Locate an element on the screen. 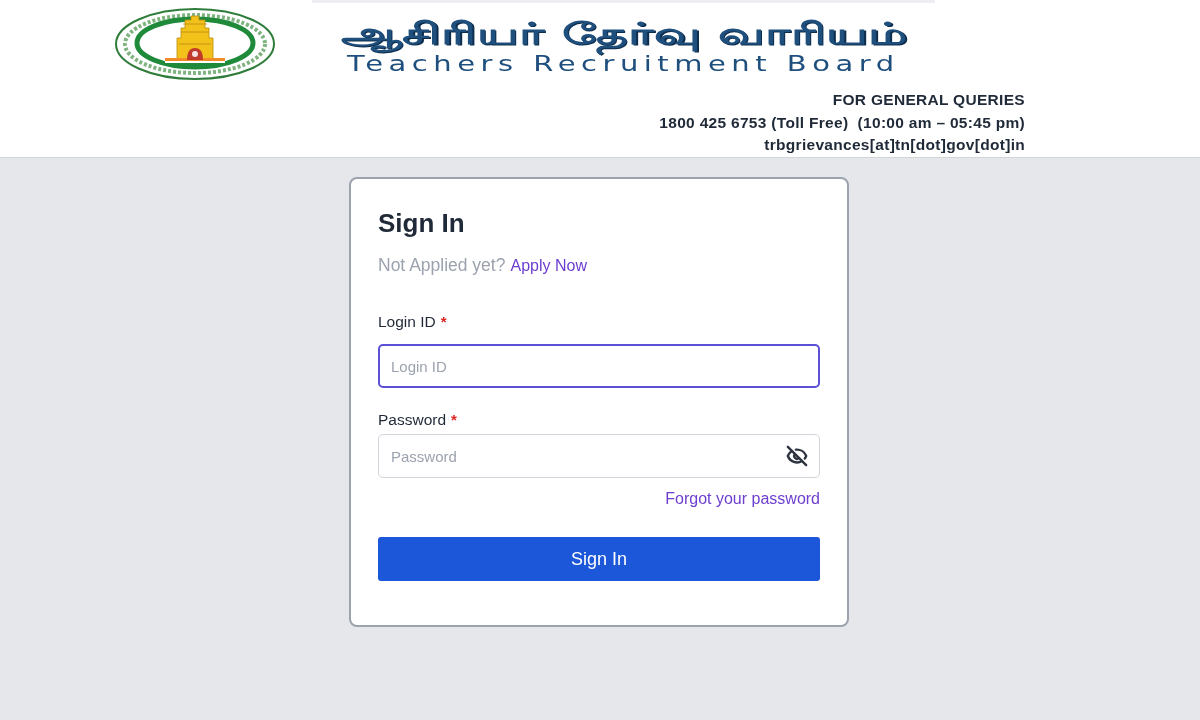 The width and height of the screenshot is (1200, 720). not-applied-prompt: Not Applied yet? is located at coordinates (442, 265).